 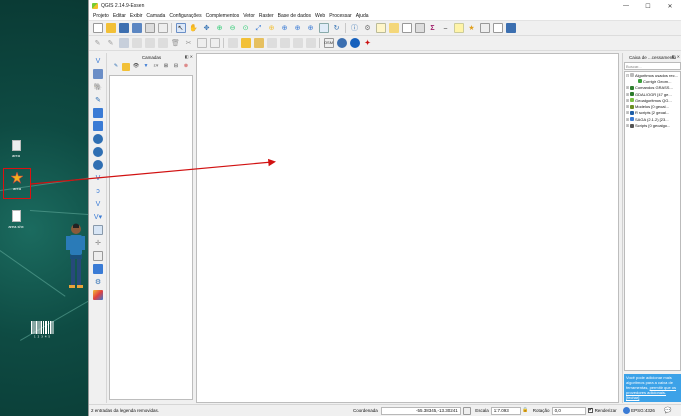 What do you see at coordinates (189, 43) in the screenshot?
I see `cut-icon: ✂` at bounding box center [189, 43].